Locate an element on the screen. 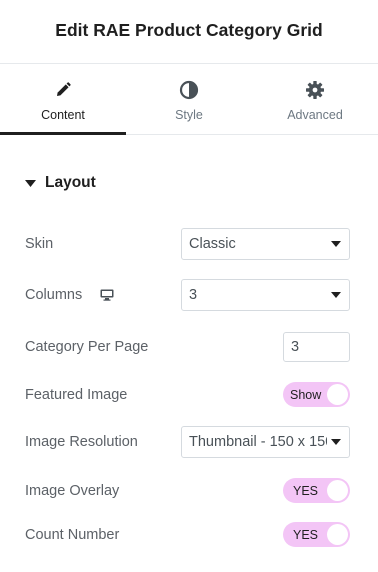 The height and width of the screenshot is (572, 378). image-resolution-select-value: Thumbnail - 150 x 150 is located at coordinates (258, 442).